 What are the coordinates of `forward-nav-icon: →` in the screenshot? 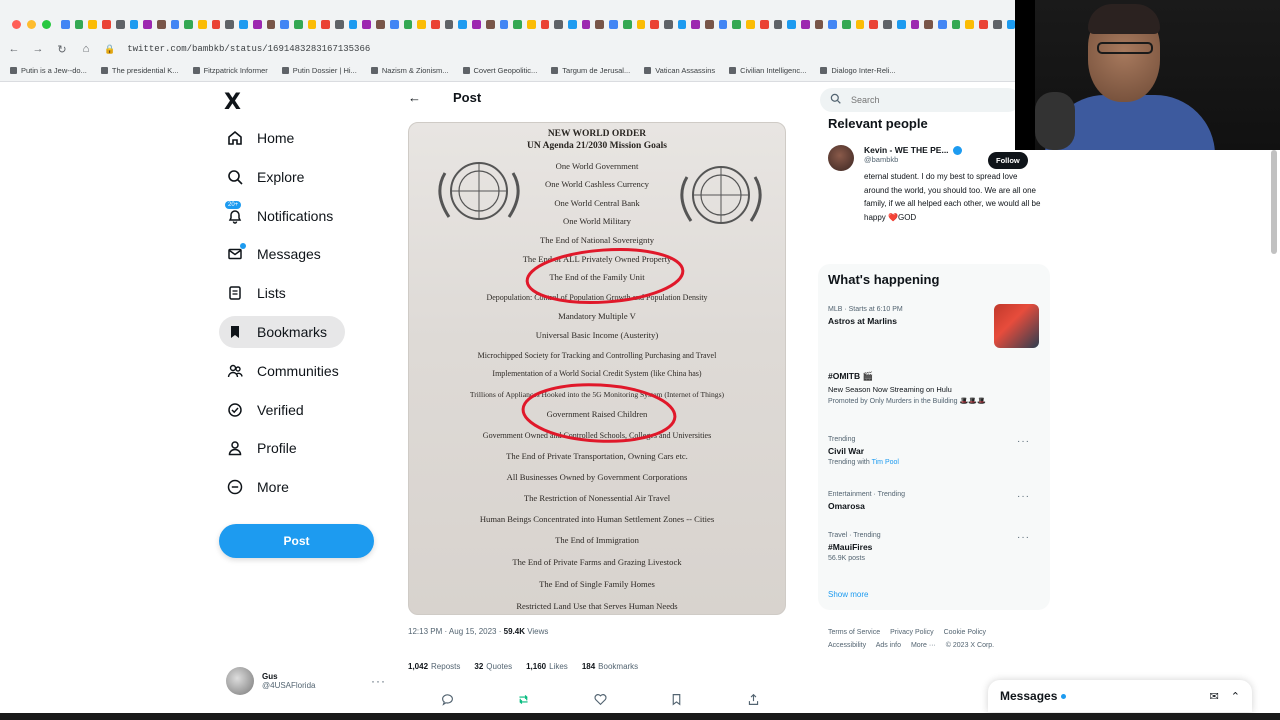 It's located at (38, 49).